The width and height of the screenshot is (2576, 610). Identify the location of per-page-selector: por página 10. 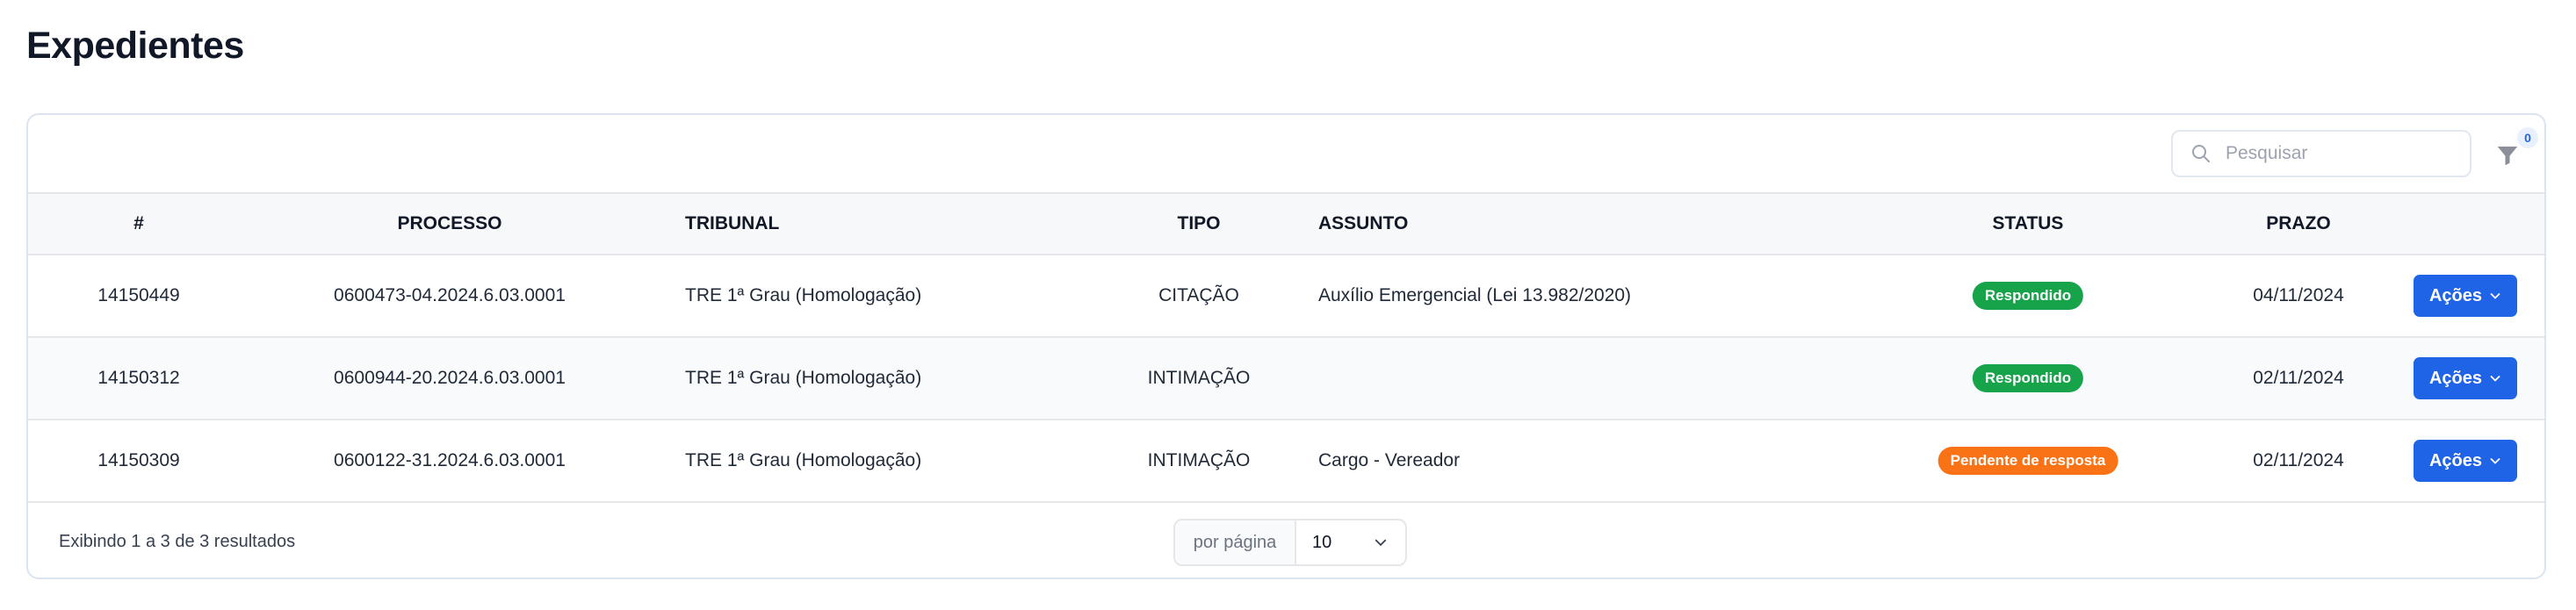
(1290, 542).